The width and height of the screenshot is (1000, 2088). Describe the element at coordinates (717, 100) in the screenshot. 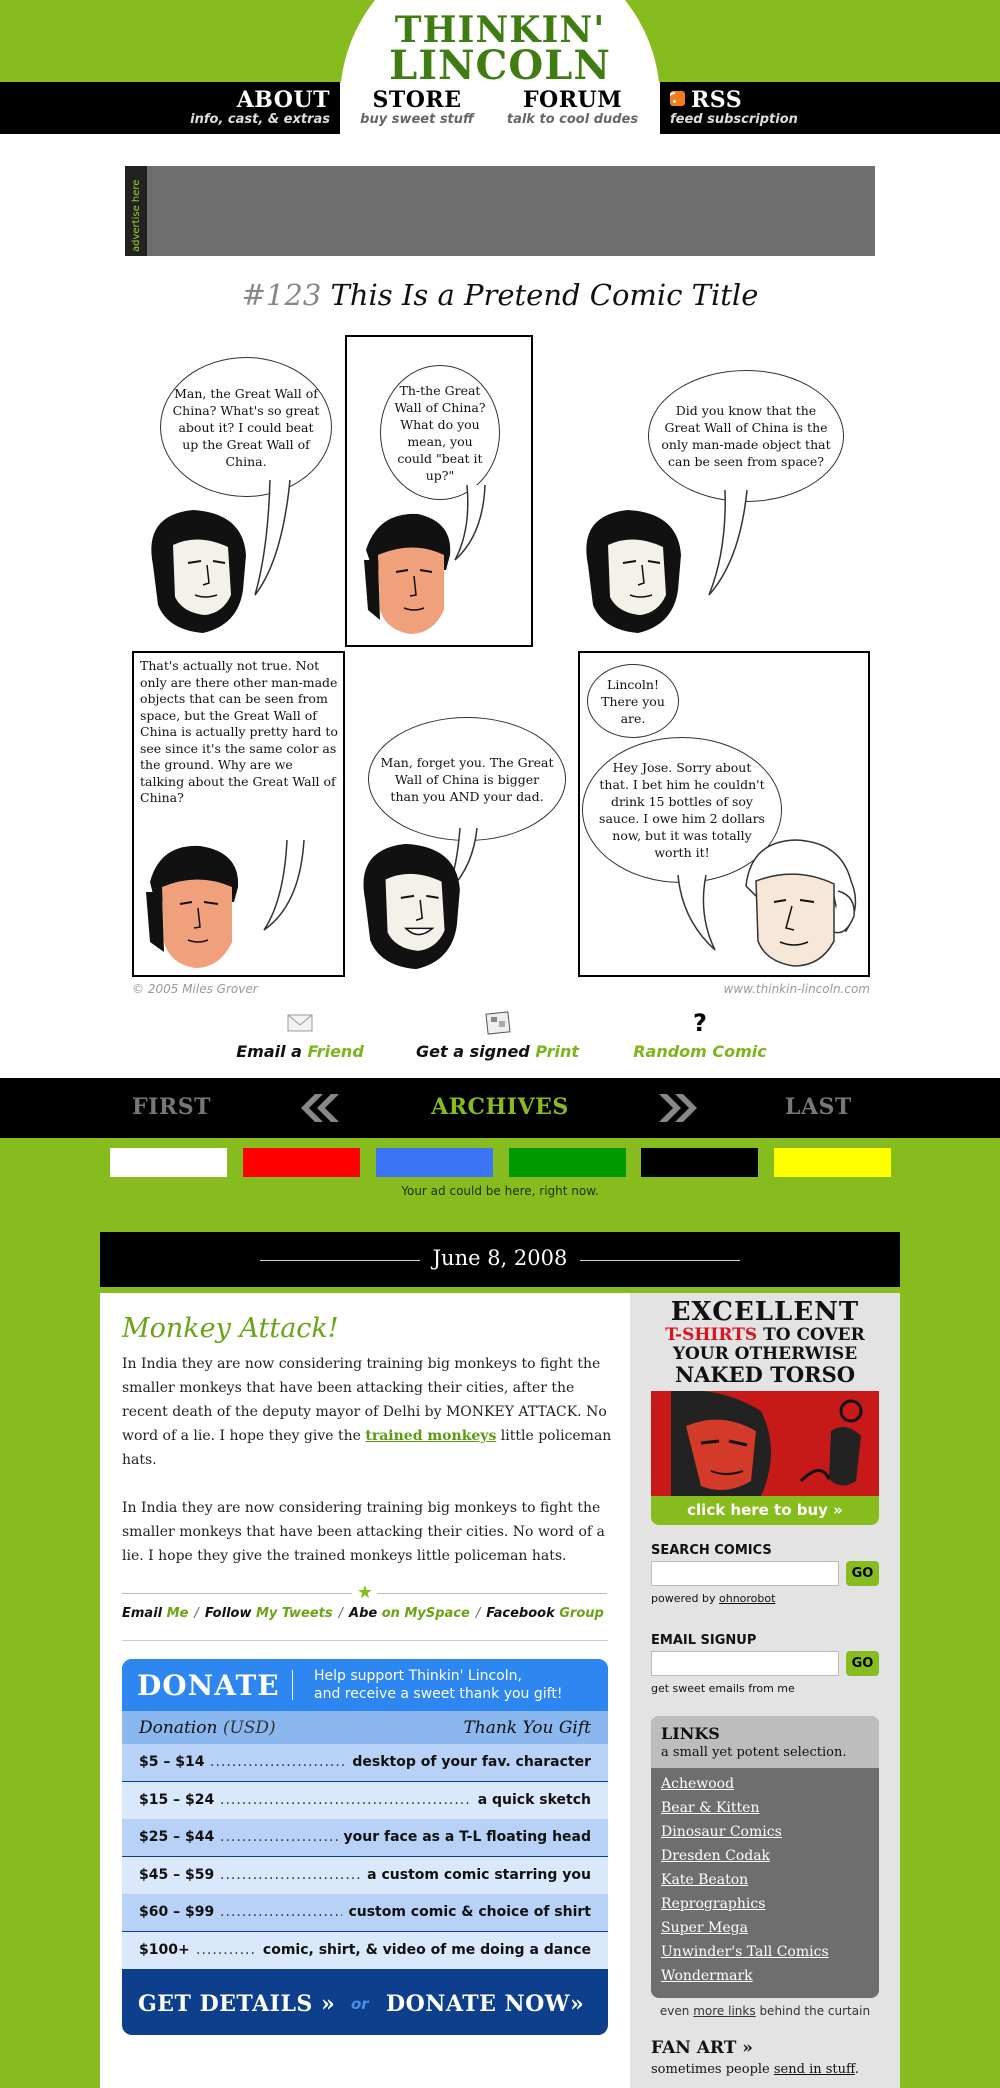

I see `nav-rss-title: RSS` at that location.